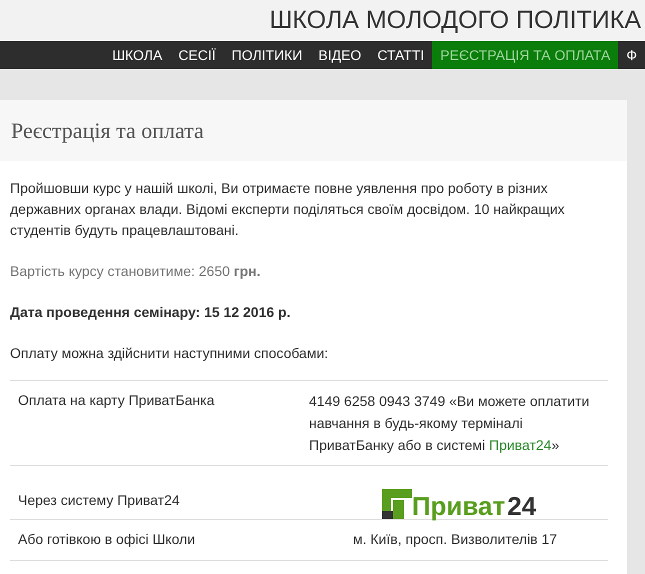 This screenshot has height=574, width=645. What do you see at coordinates (151, 312) in the screenshot?
I see `date-text: Дата проведення семінару: 15 12 2016 р.` at bounding box center [151, 312].